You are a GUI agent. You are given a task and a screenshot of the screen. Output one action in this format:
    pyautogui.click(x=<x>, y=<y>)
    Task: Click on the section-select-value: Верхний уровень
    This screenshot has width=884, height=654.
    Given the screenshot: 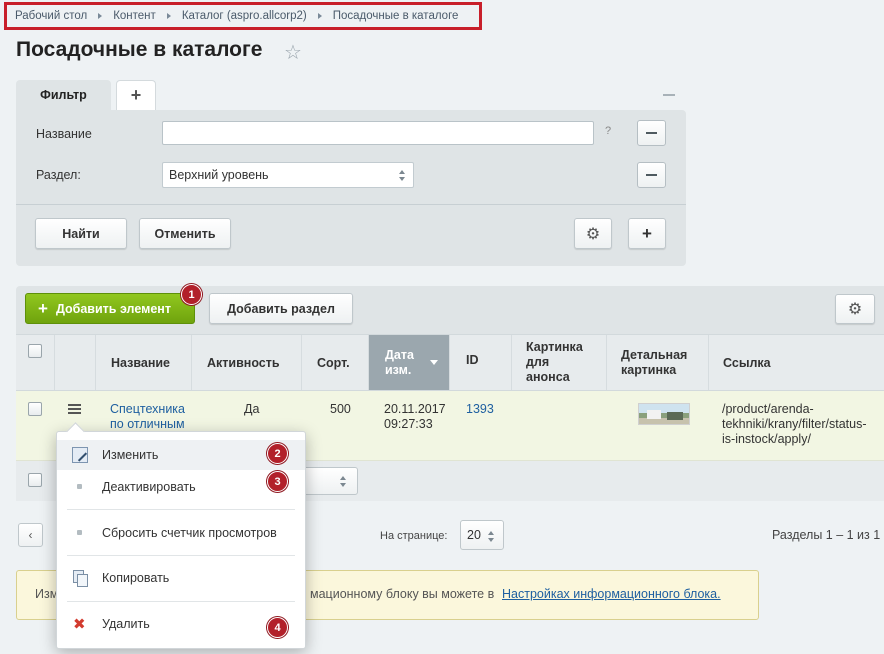 What is the action you would take?
    pyautogui.click(x=219, y=175)
    